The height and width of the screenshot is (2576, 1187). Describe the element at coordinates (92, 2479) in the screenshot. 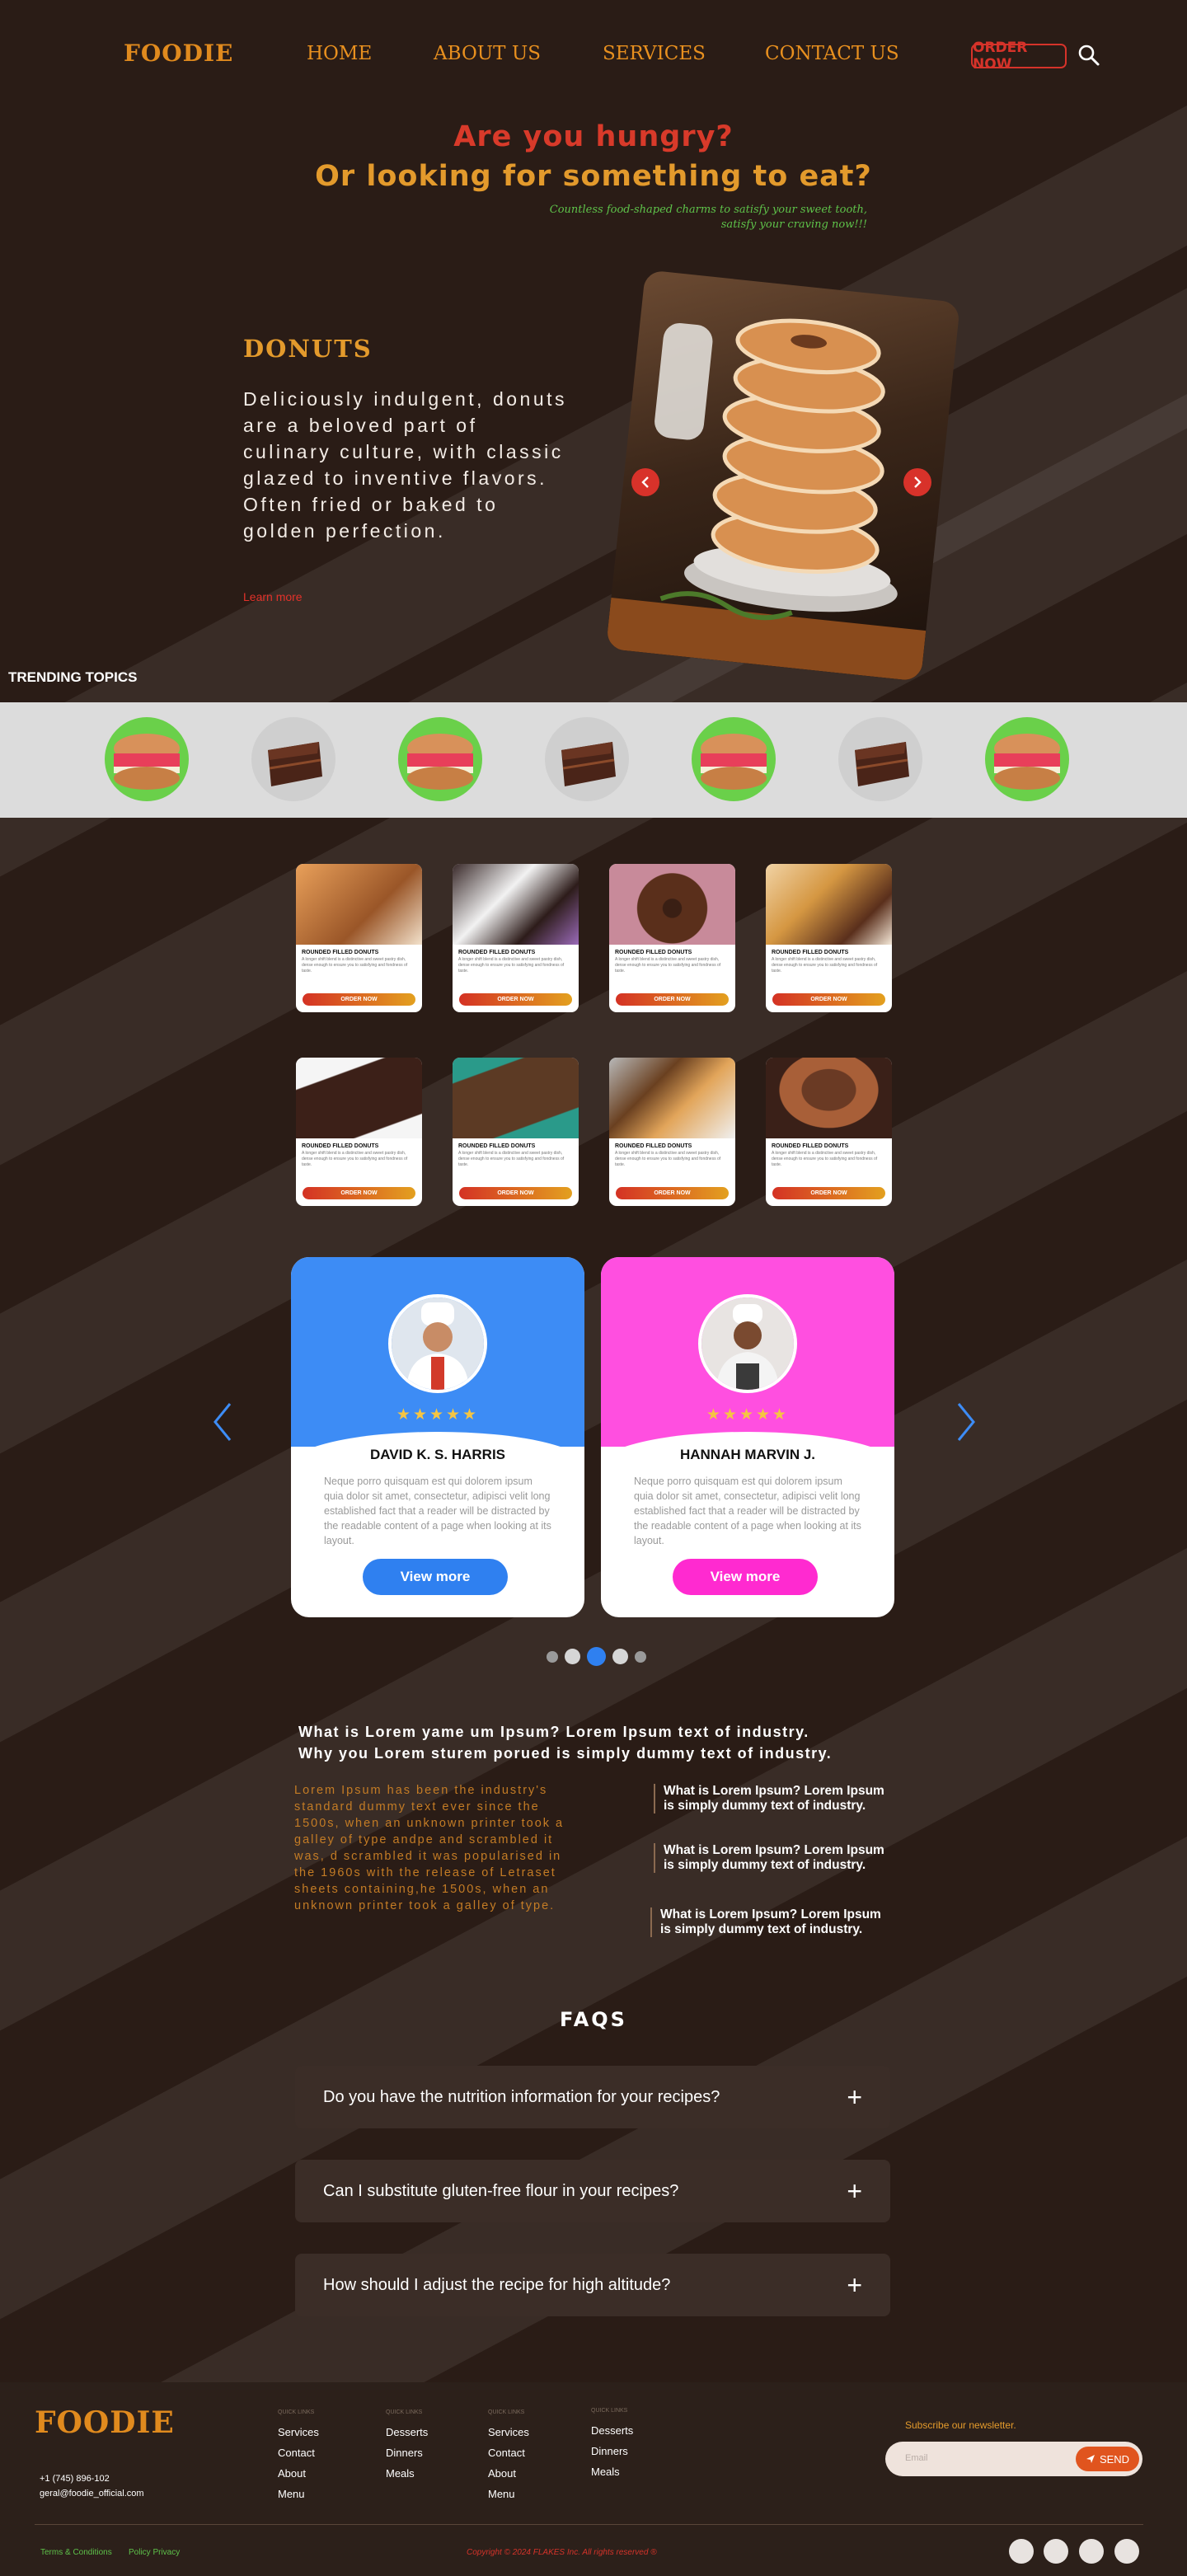

I see `footer-phone: +1 (745) 896-102` at that location.